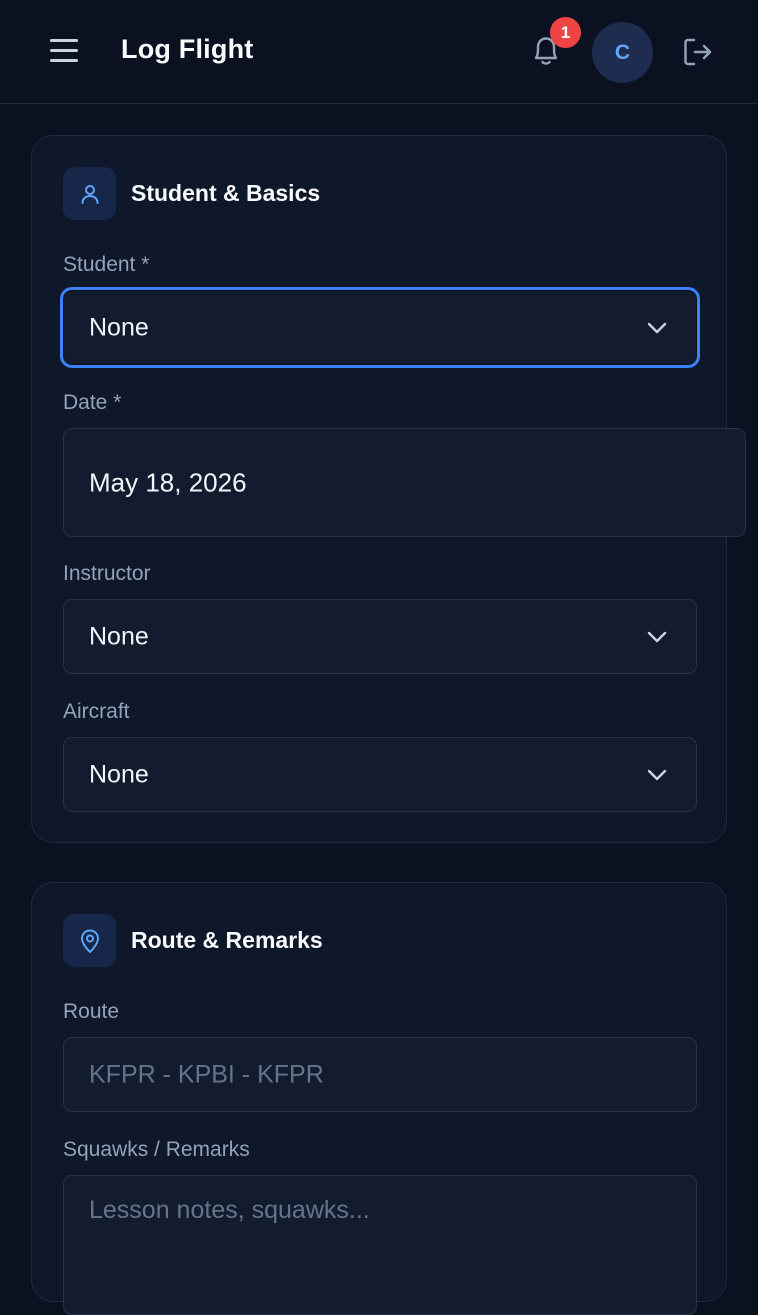  I want to click on instructor-label: Instructor, so click(107, 573).